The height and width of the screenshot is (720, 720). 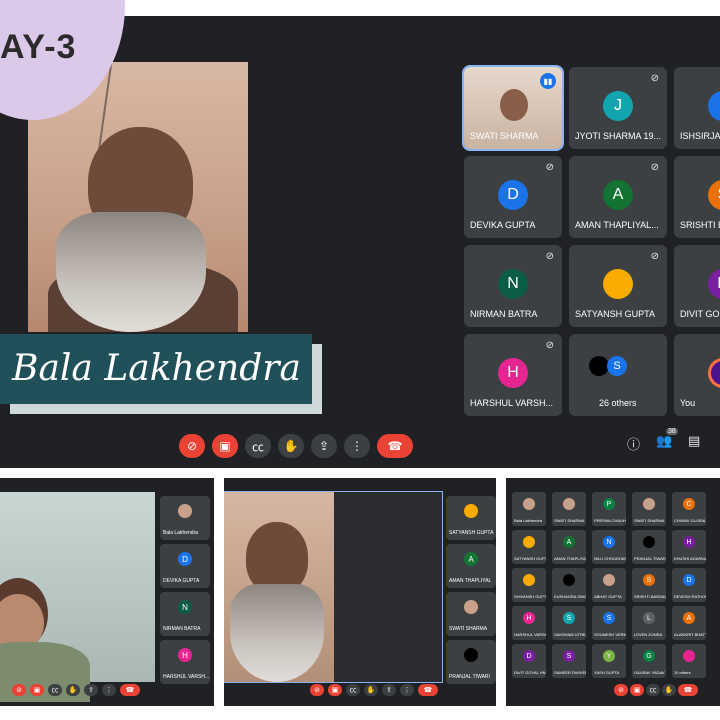 I want to click on participant-name: PRANJAL TIWARI, so click(x=650, y=558).